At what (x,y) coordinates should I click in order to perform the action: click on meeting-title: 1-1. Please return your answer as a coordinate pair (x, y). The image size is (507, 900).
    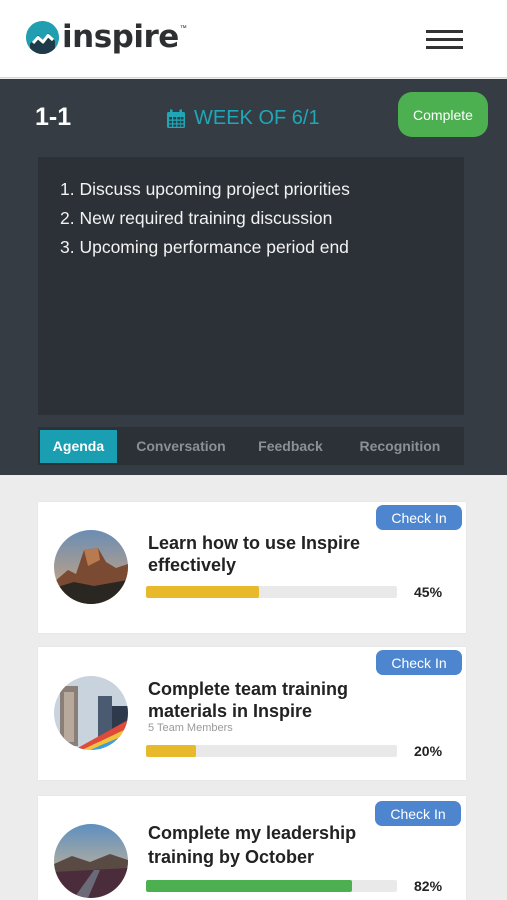
    Looking at the image, I should click on (53, 117).